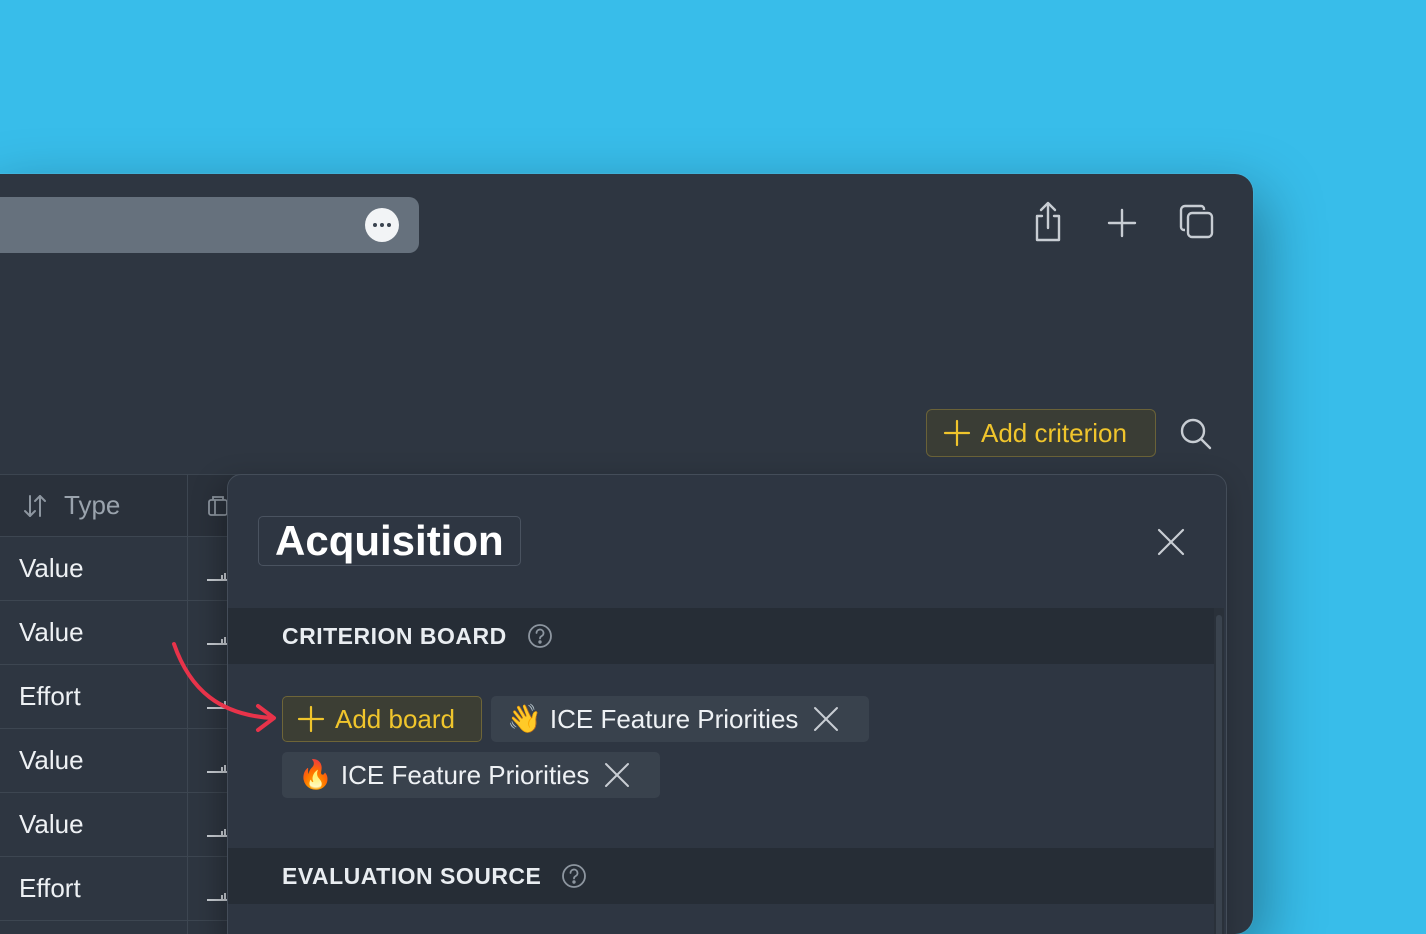 This screenshot has width=1426, height=934. I want to click on sort-icon, so click(35, 506).